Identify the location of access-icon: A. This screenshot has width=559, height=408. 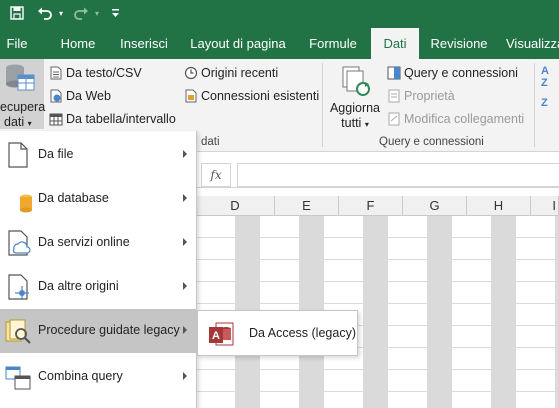
(221, 334).